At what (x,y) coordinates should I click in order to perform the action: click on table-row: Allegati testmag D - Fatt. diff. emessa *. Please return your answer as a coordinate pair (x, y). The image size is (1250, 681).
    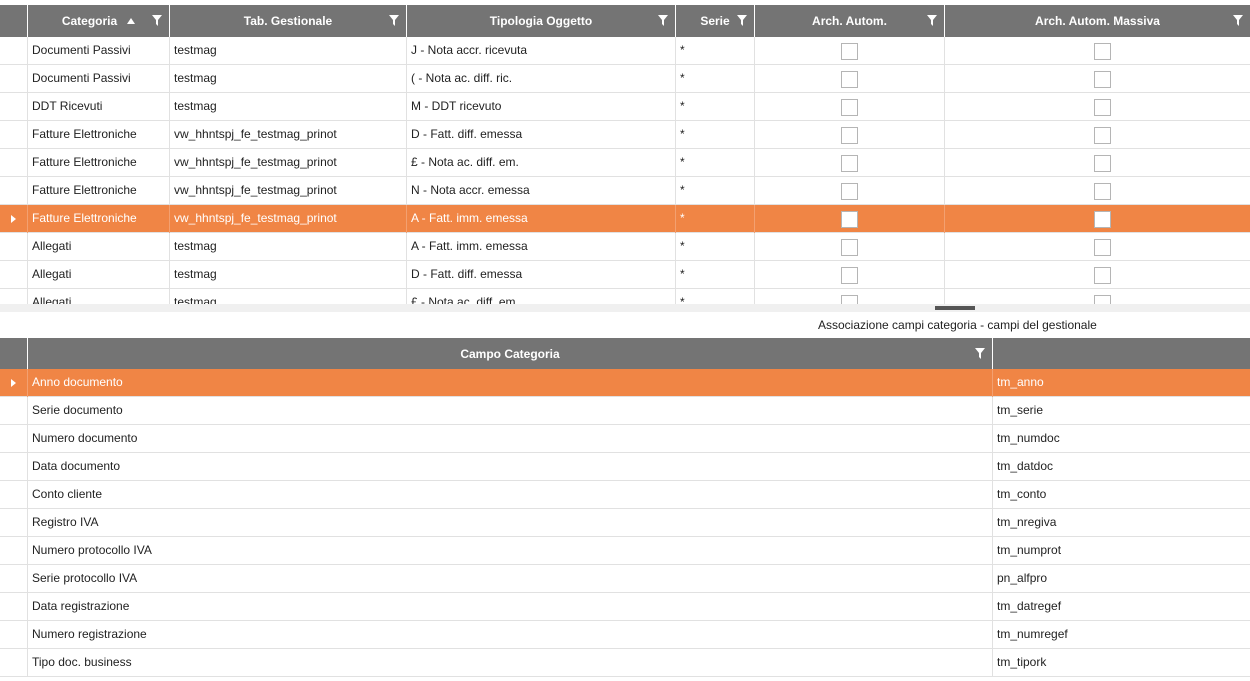
    Looking at the image, I should click on (625, 275).